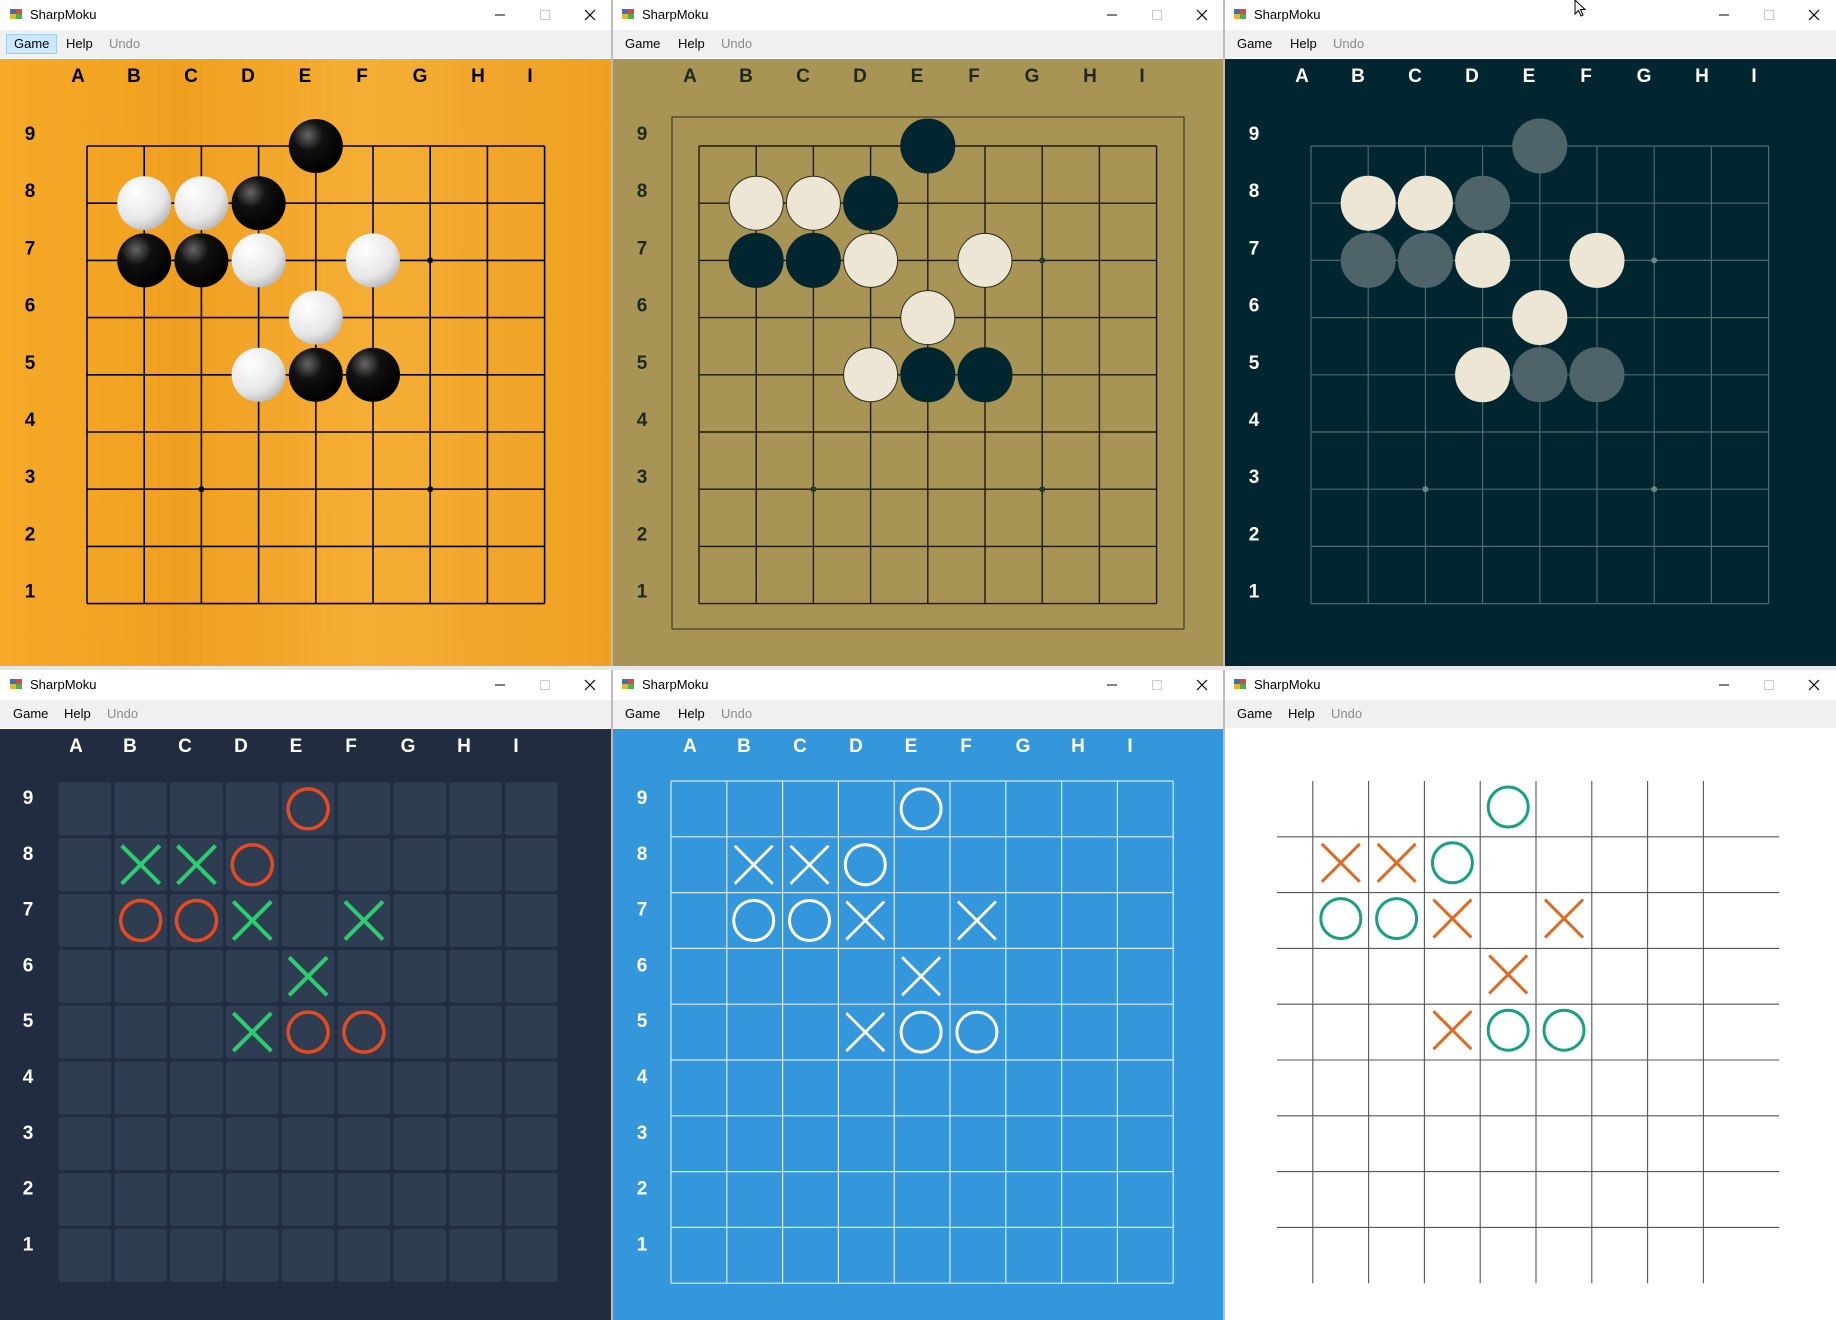 This screenshot has width=1836, height=1320. What do you see at coordinates (1530, 1024) in the screenshot?
I see `board` at bounding box center [1530, 1024].